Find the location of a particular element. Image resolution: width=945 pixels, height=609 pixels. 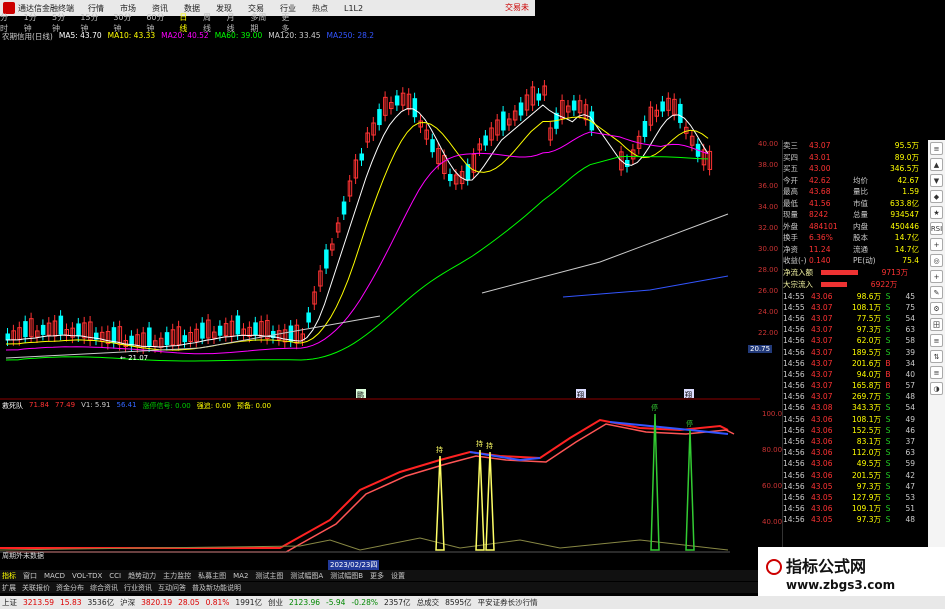

signal-label: 持 is located at coordinates (489, 445).